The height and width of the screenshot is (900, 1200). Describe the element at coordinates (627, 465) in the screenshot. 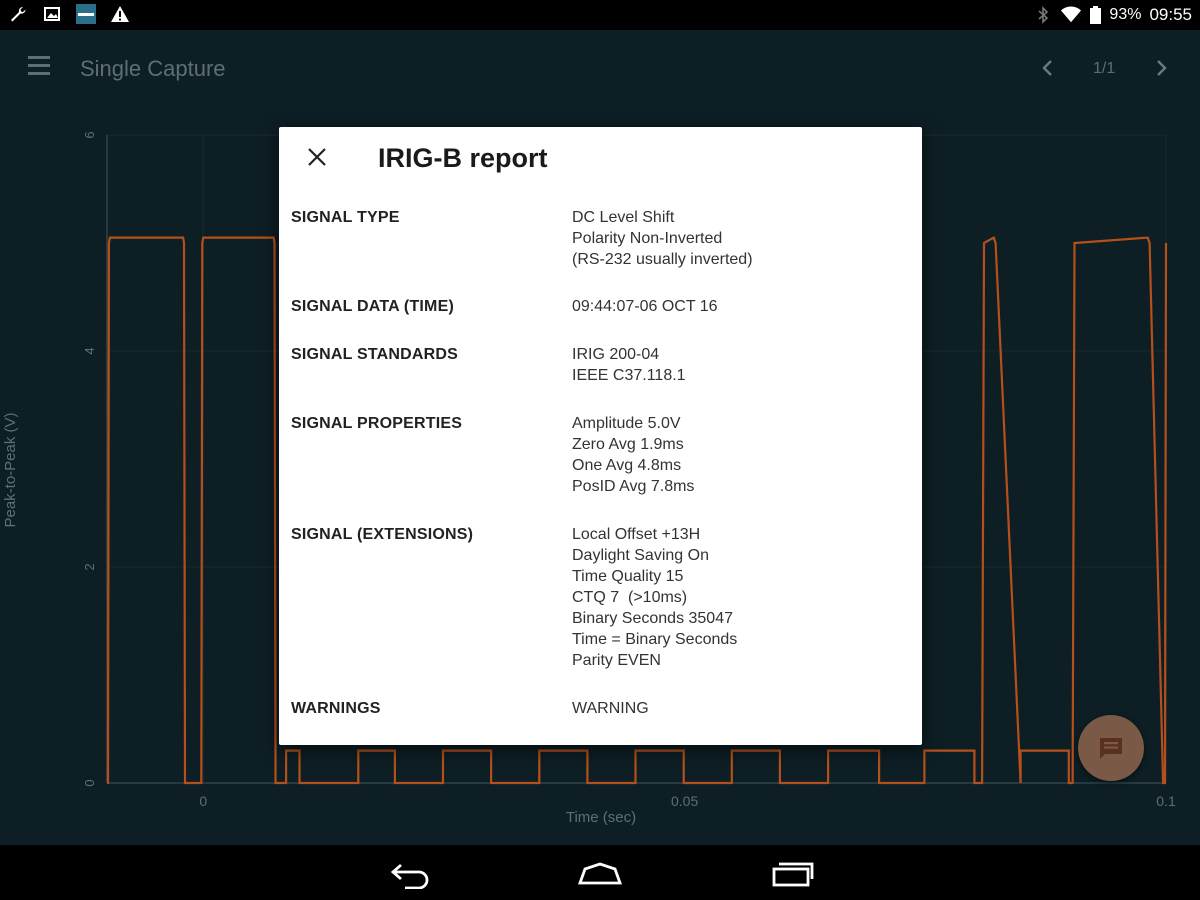

I see `report-value-line: One Avg 4.8ms` at that location.